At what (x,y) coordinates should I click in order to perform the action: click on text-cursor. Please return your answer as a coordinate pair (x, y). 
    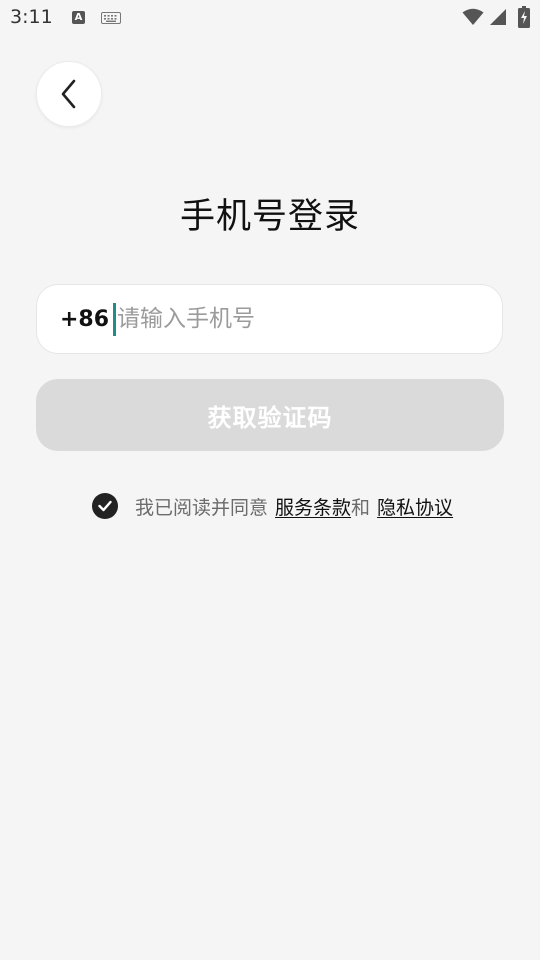
    Looking at the image, I should click on (114, 319).